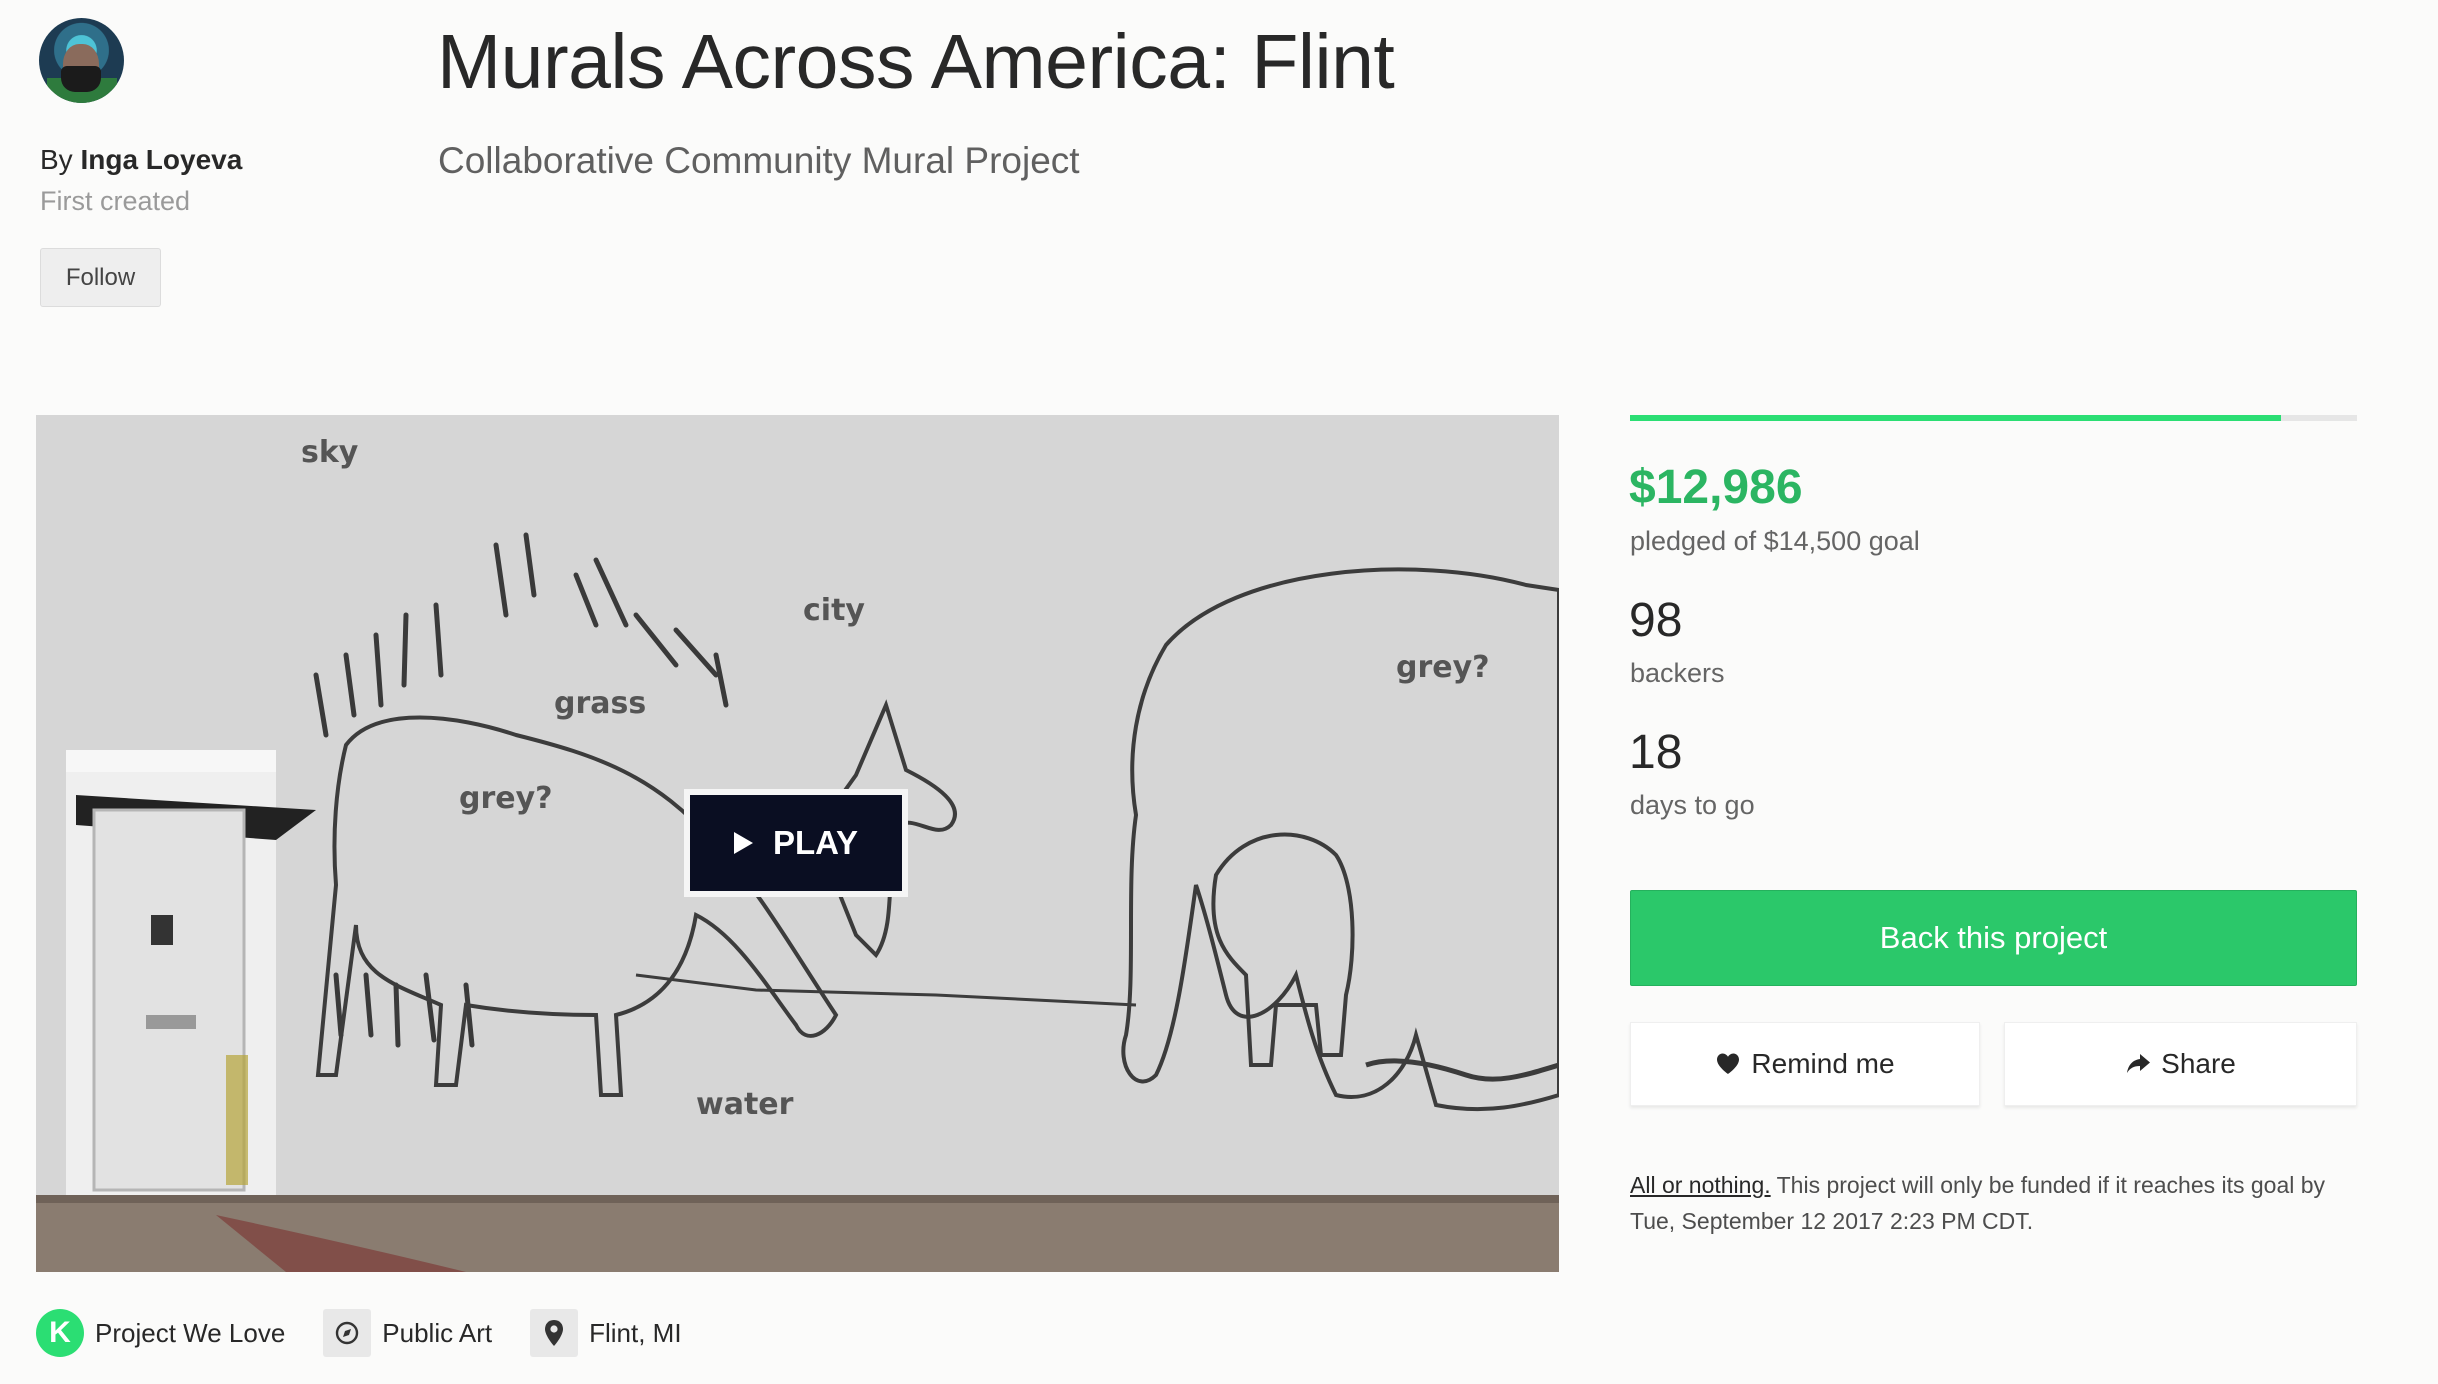 The height and width of the screenshot is (1384, 2438). Describe the element at coordinates (1823, 1063) in the screenshot. I see `remind-me-label: Remind me` at that location.